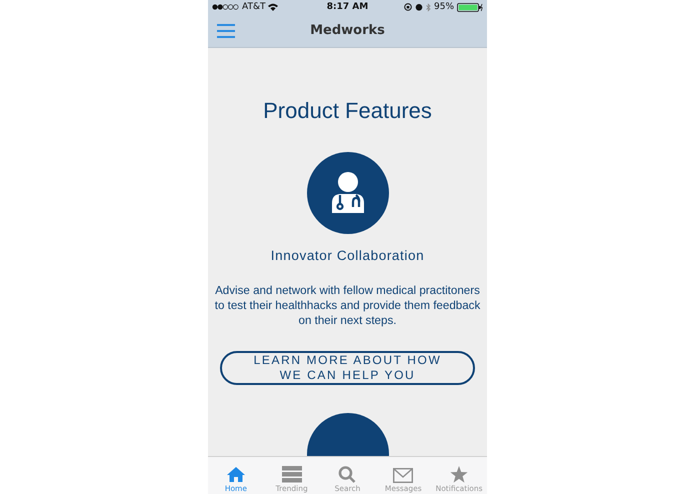 This screenshot has width=695, height=494. I want to click on battery-percent: 95%, so click(444, 7).